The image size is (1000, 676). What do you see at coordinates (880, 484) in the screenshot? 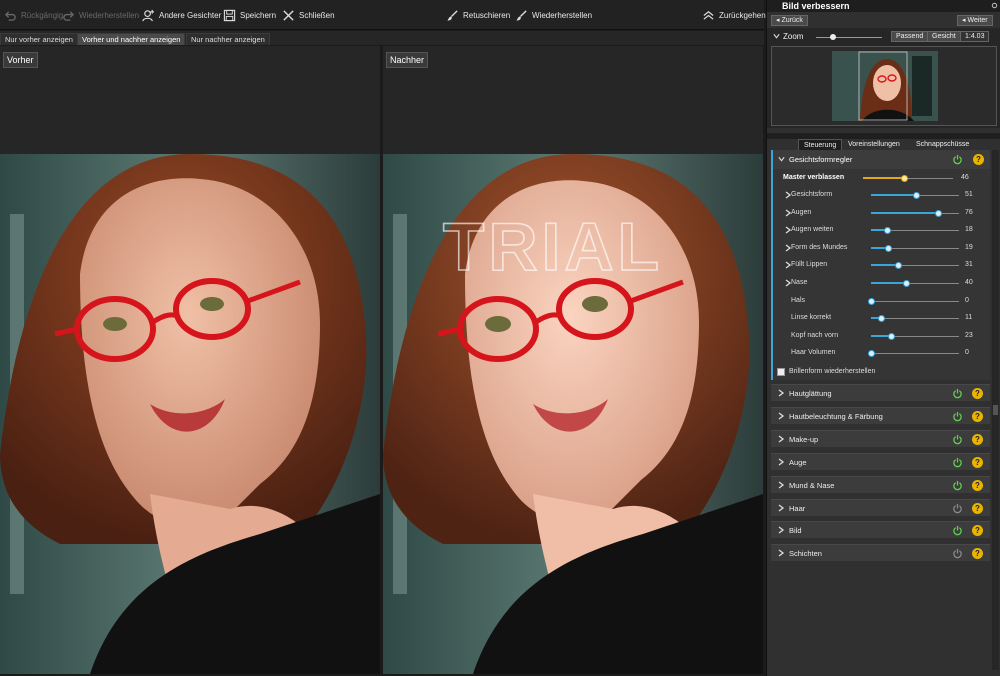
I see `section-header: Mund & Nase?` at bounding box center [880, 484].